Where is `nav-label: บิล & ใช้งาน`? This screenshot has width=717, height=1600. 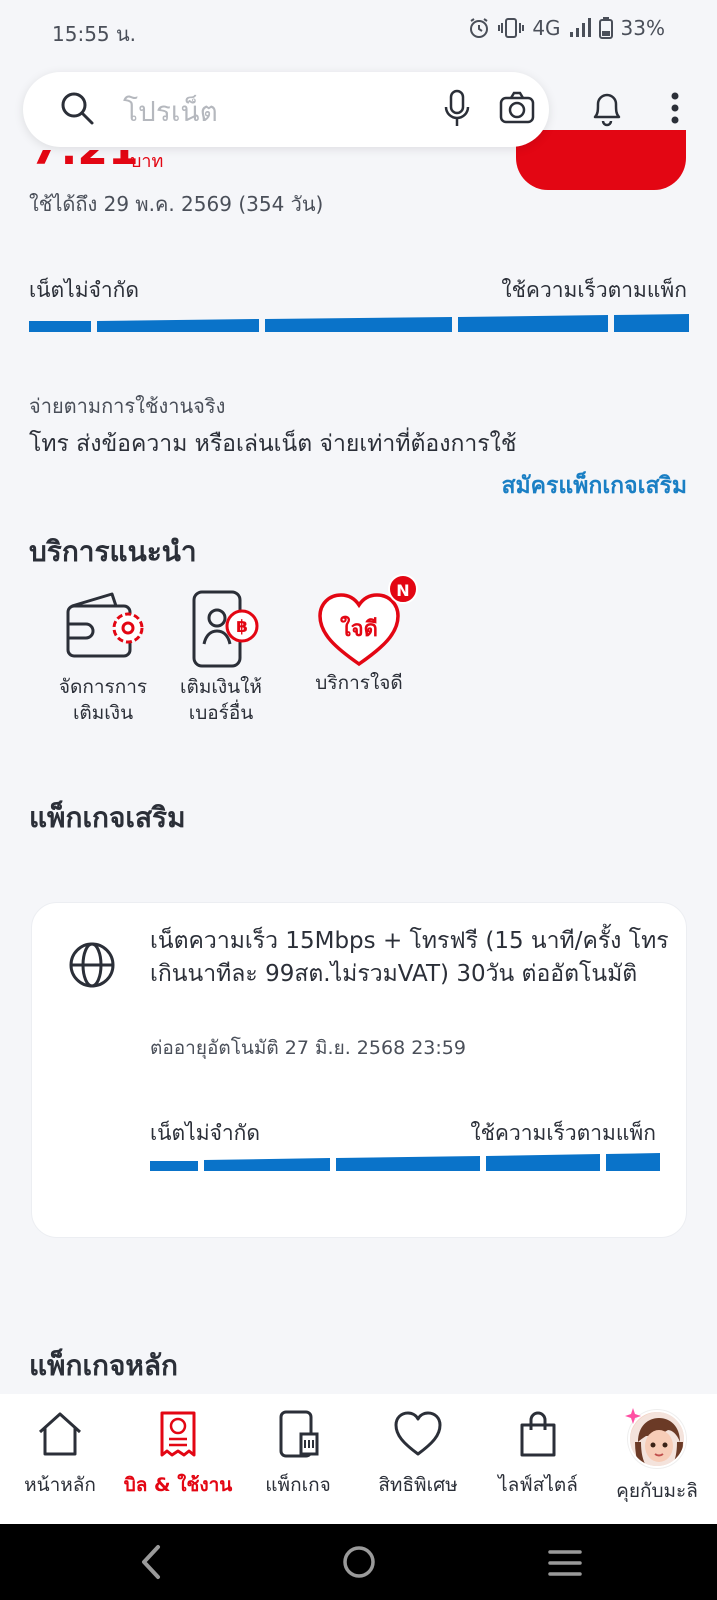
nav-label: บิล & ใช้งาน is located at coordinates (178, 1485).